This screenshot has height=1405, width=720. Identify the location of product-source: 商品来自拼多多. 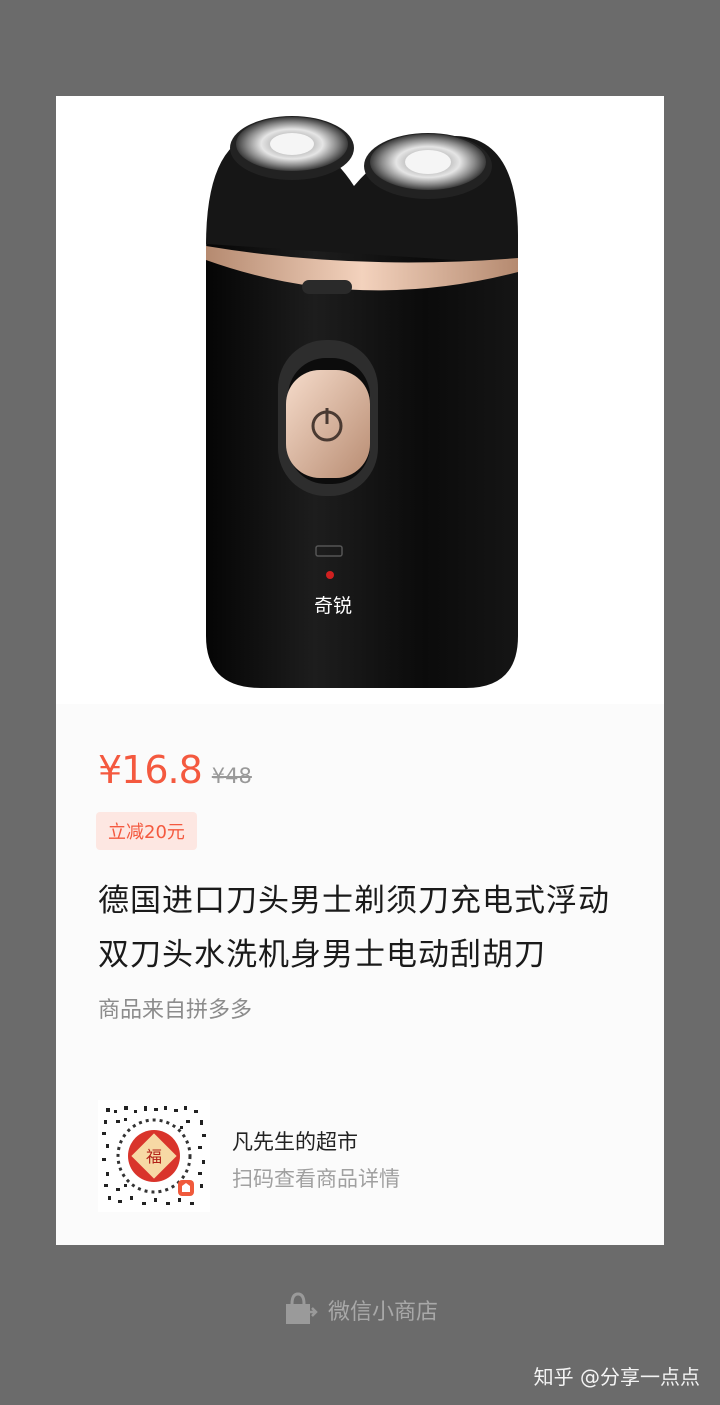
(175, 1010).